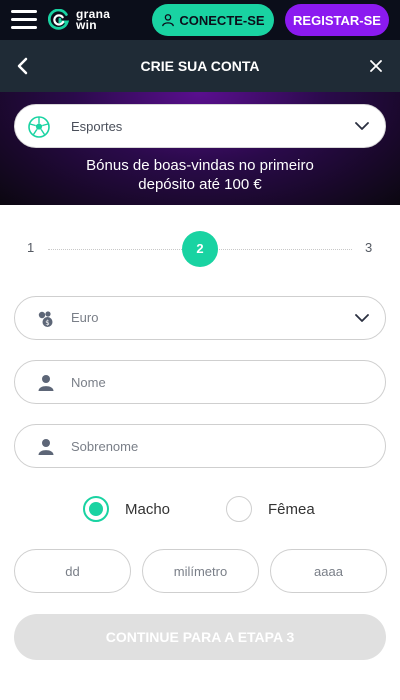 This screenshot has height=700, width=400. I want to click on logo: grana win, so click(79, 20).